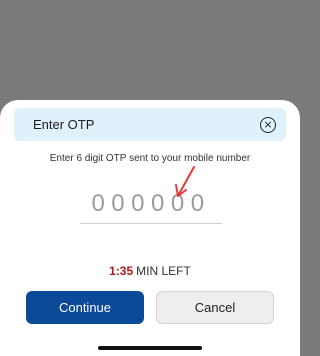 The image size is (320, 356). Describe the element at coordinates (150, 348) in the screenshot. I see `home-indicator` at that location.